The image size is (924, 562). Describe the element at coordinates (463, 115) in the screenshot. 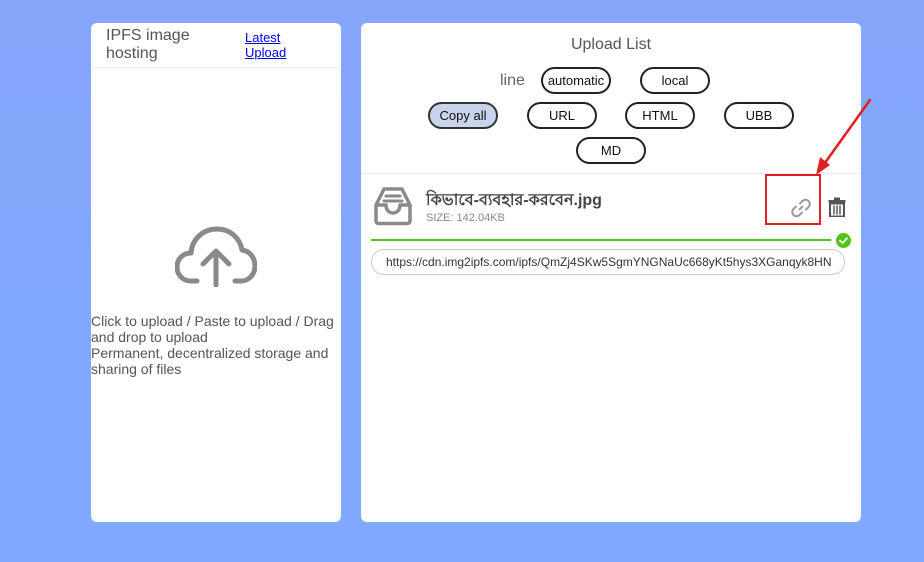

I see `copy-all-button: Copy all` at that location.